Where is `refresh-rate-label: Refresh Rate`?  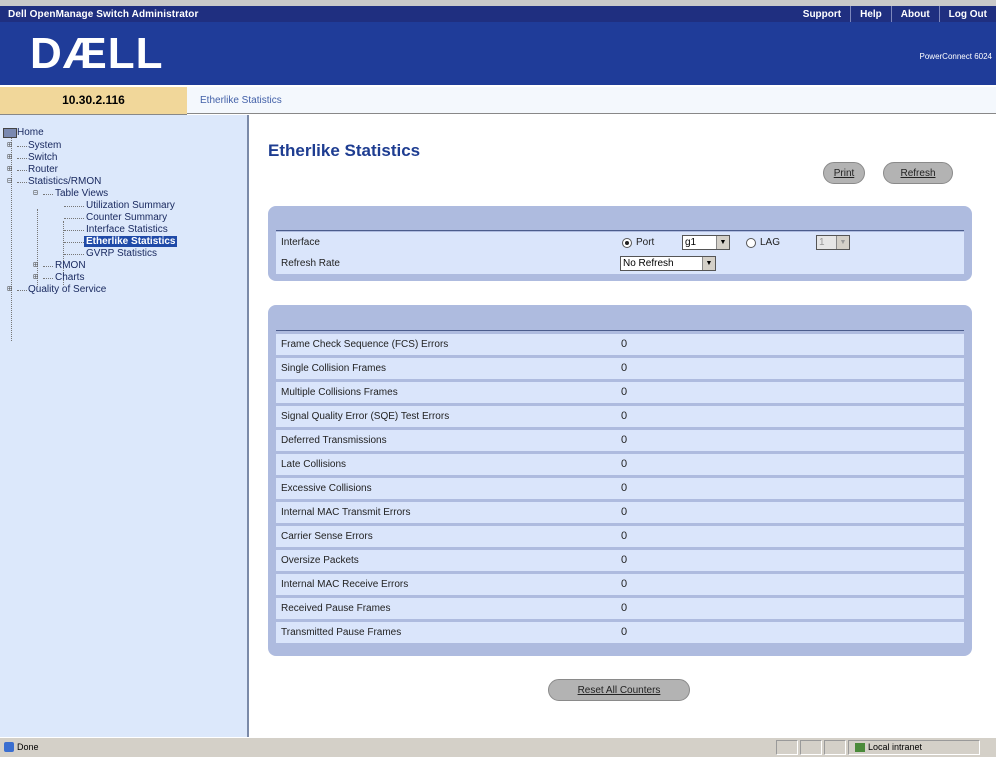
refresh-rate-label: Refresh Rate is located at coordinates (310, 263).